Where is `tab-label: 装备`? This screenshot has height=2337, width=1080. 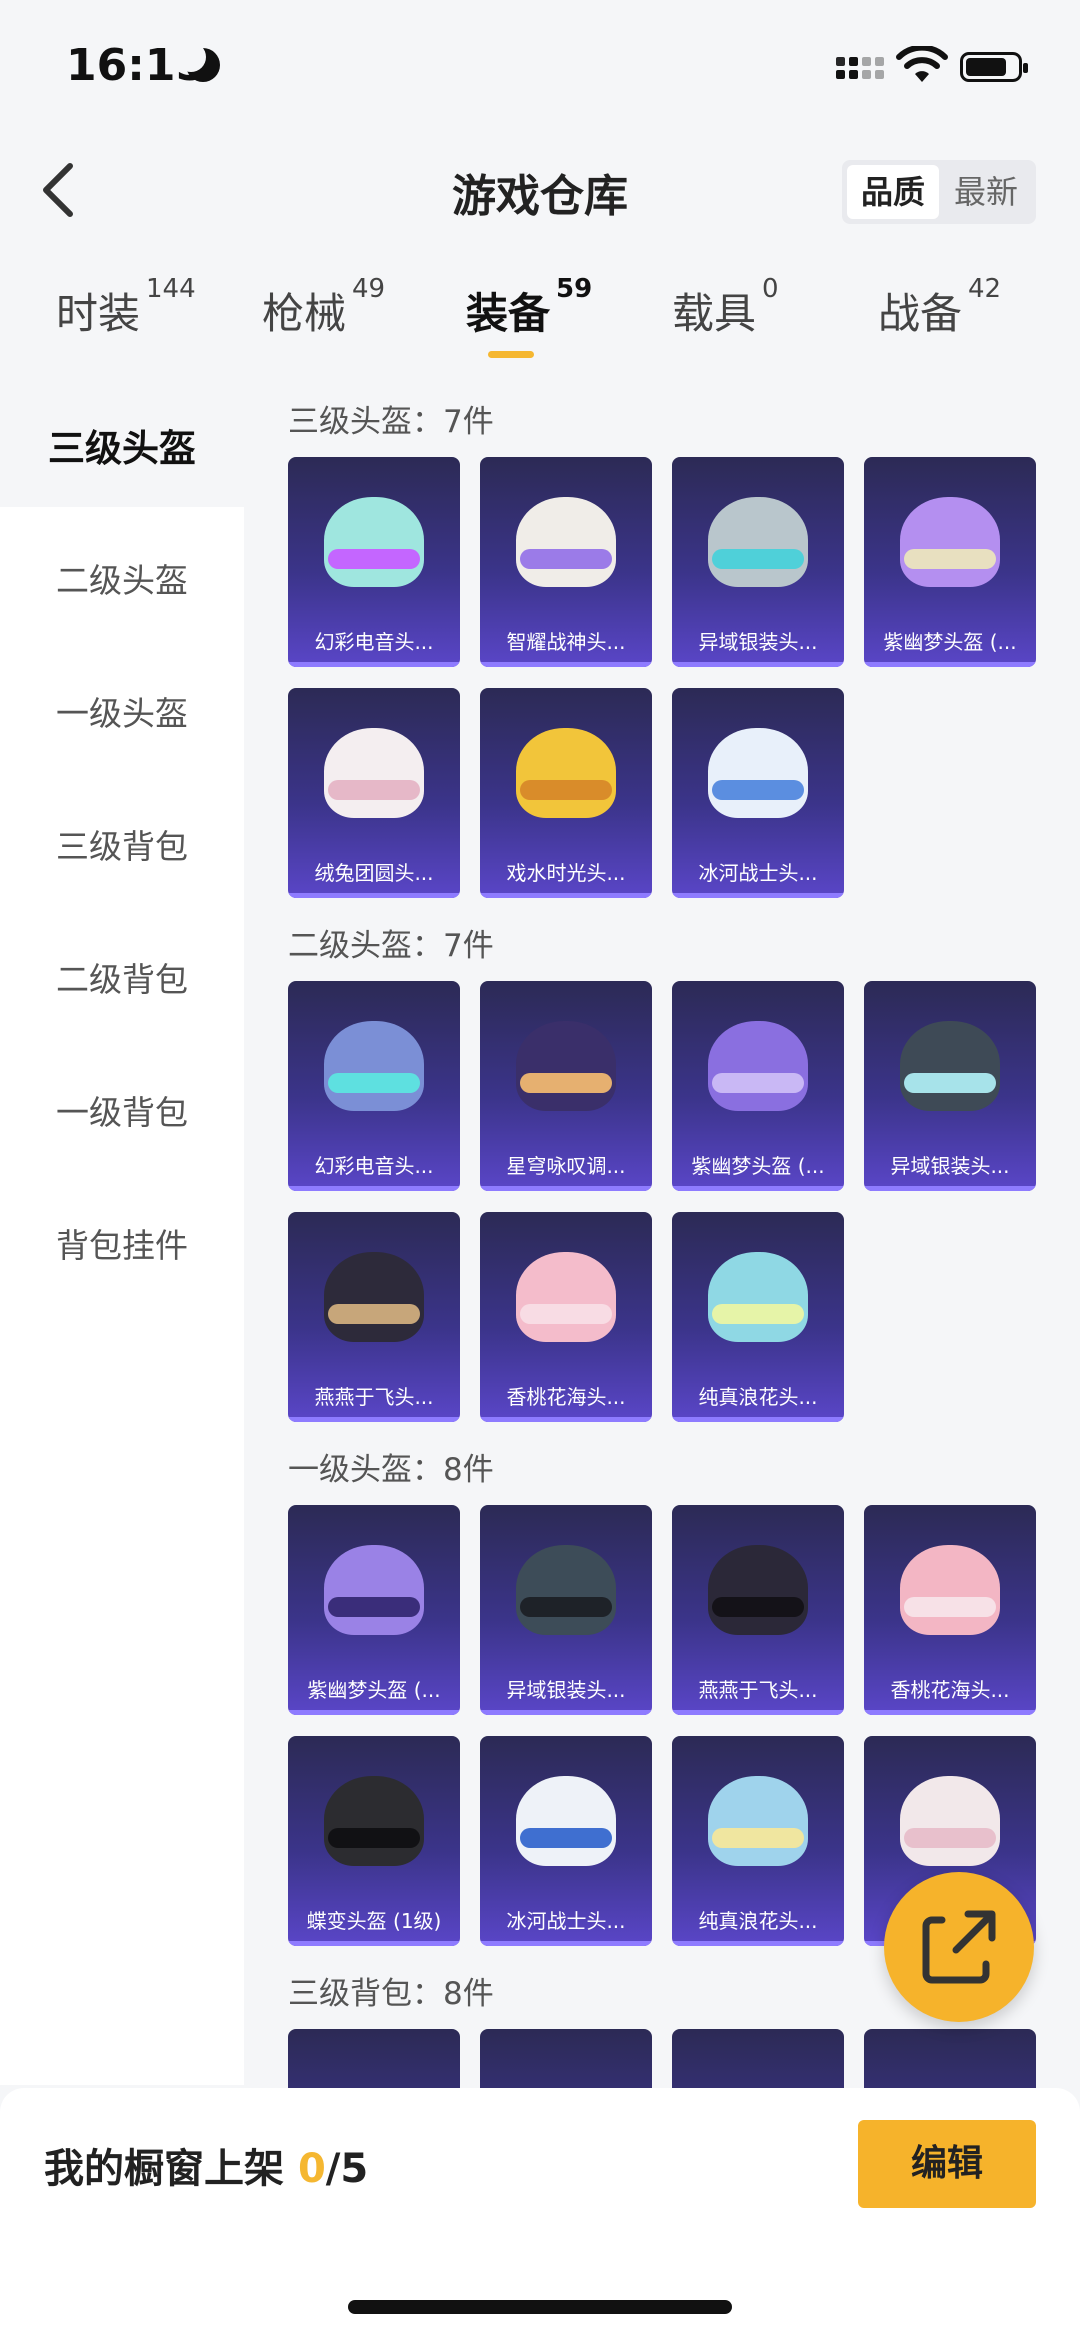 tab-label: 装备 is located at coordinates (508, 313).